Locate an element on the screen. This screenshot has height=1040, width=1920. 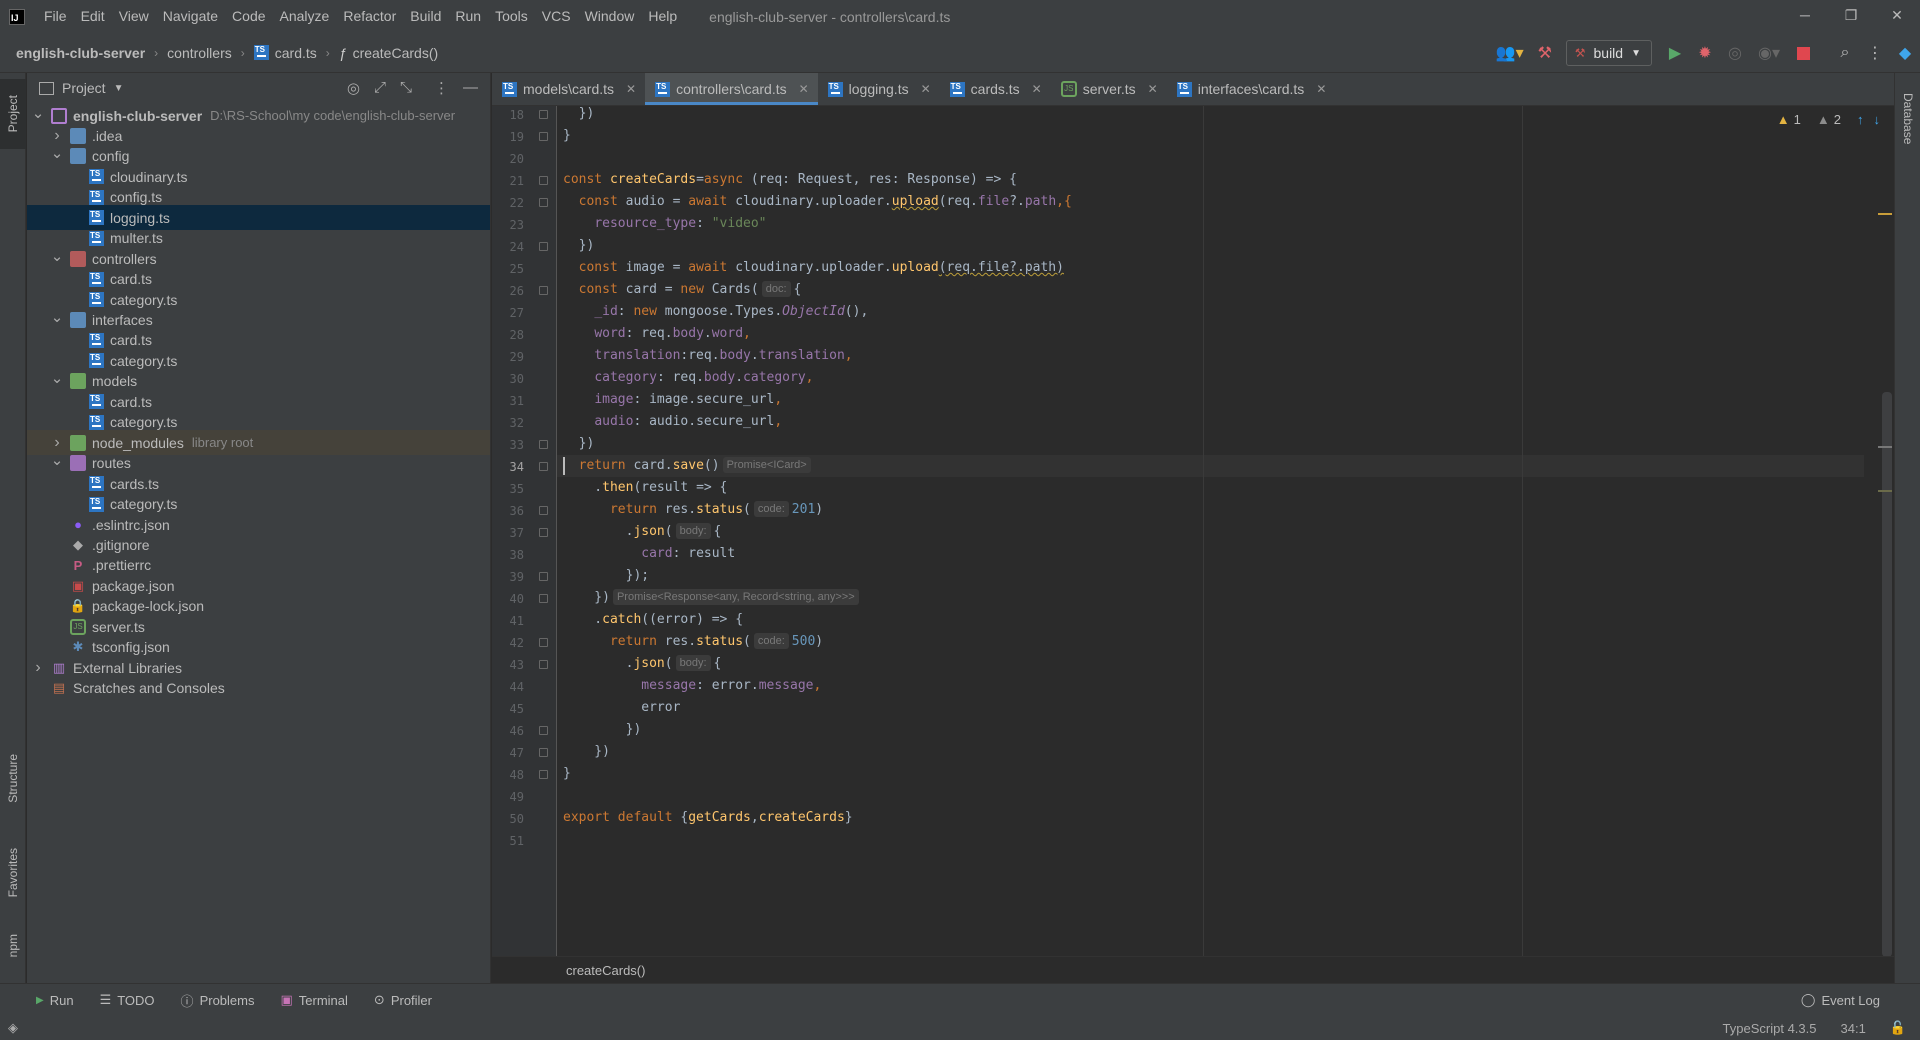
project-view-select: Project is located at coordinates (84, 88).